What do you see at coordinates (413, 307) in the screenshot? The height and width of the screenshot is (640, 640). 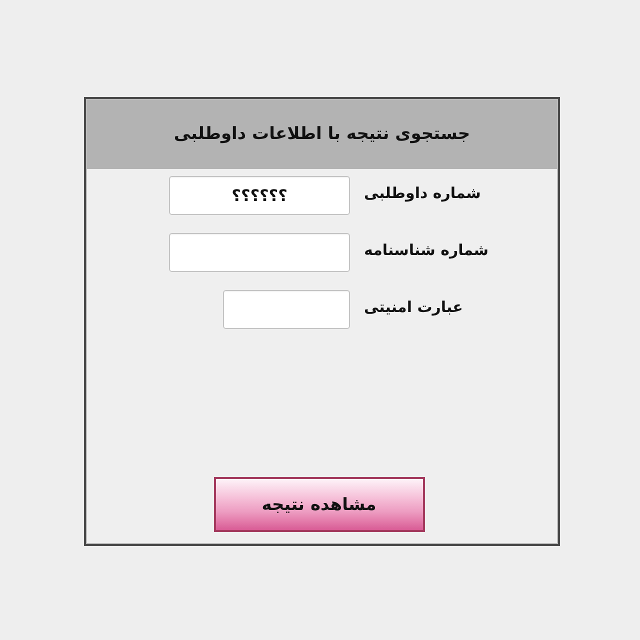 I see `field-label: عبارت امنیتی` at bounding box center [413, 307].